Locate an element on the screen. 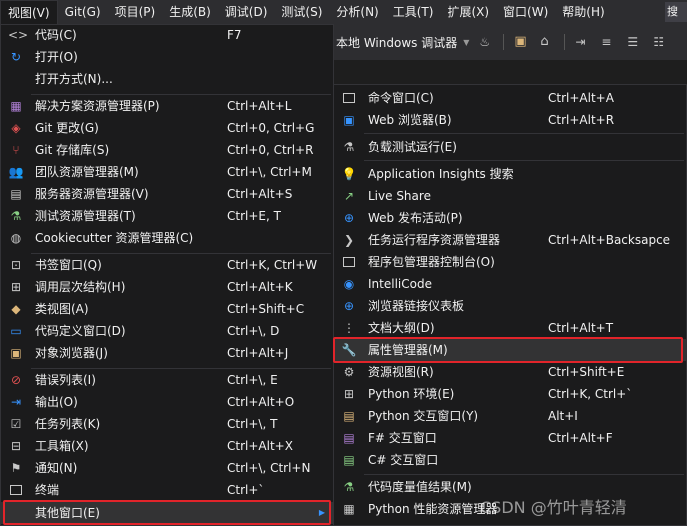 The width and height of the screenshot is (687, 526). menu-item-document-outline: ⋮ 文档大纲(D) Ctrl+Alt+T is located at coordinates (510, 328).